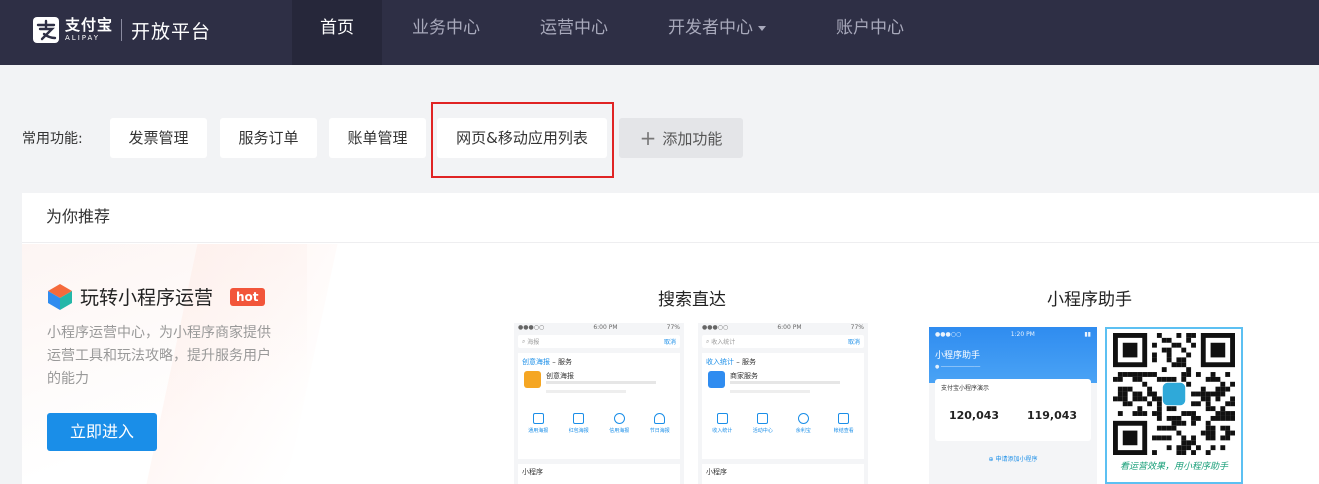 The height and width of the screenshot is (484, 1319). Describe the element at coordinates (670, 218) in the screenshot. I see `recommend-header: 为你推荐` at that location.